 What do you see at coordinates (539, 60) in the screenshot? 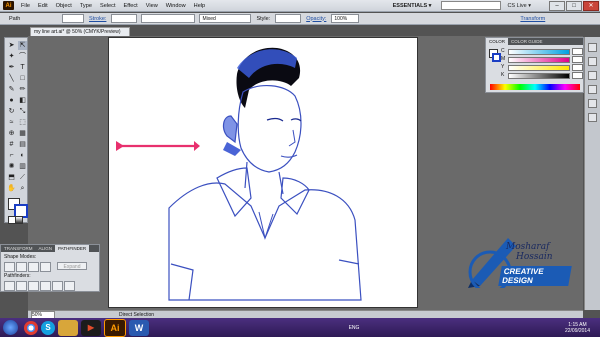
I see `channel-m-slider` at bounding box center [539, 60].